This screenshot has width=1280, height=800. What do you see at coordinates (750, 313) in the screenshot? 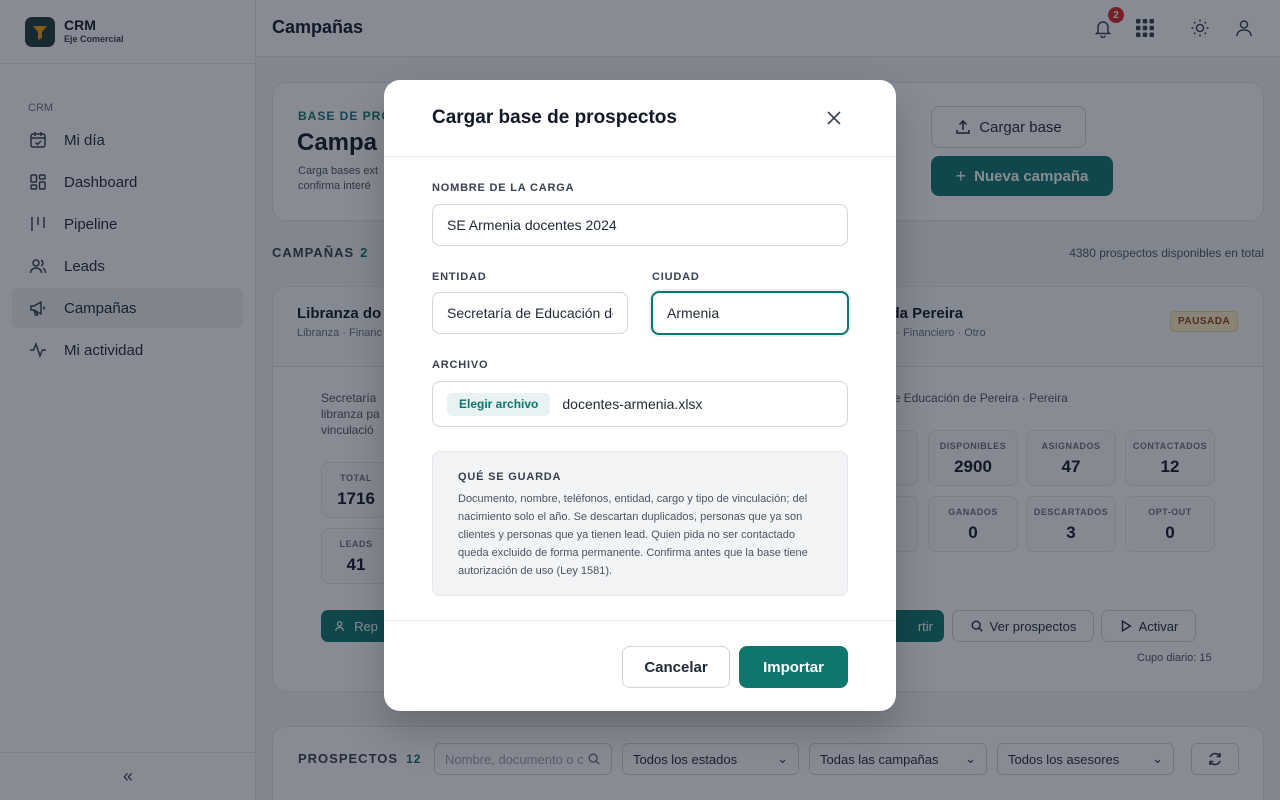
I see `city-input` at bounding box center [750, 313].